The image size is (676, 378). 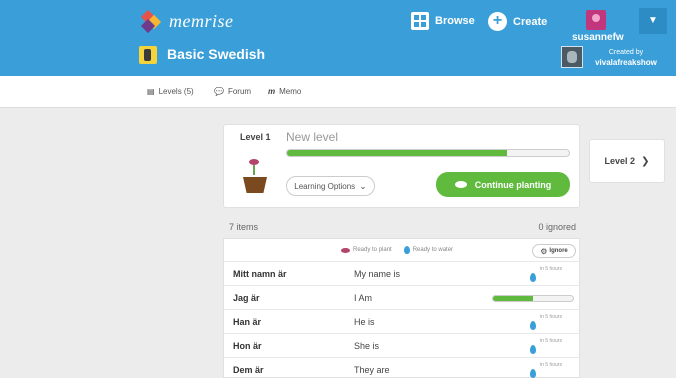 I want to click on continue-planting-label: Continue planting, so click(x=513, y=184).